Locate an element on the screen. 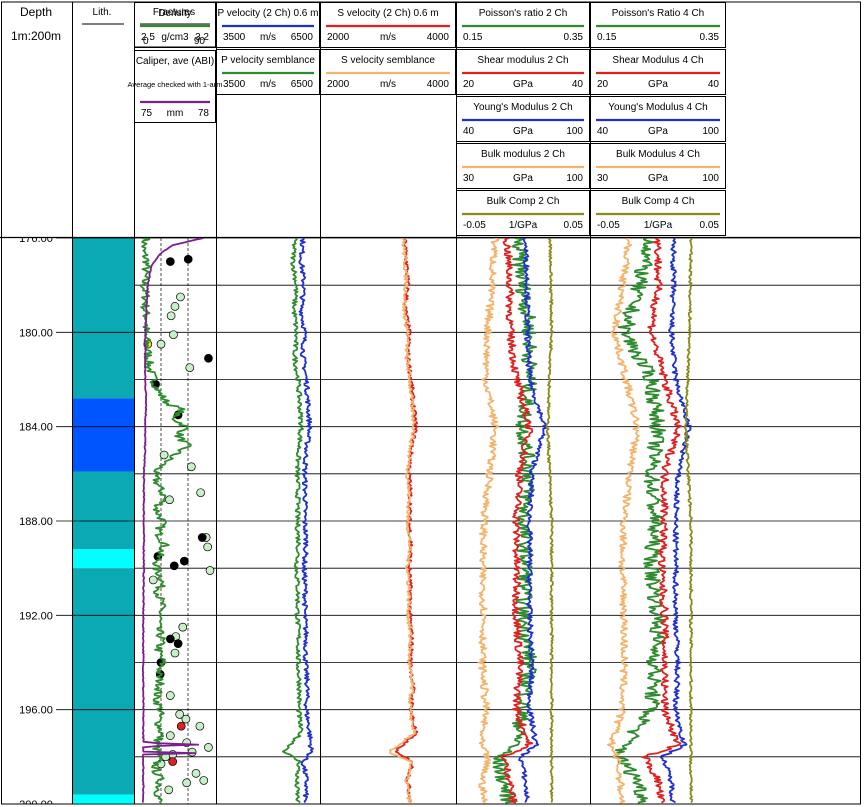 The width and height of the screenshot is (865, 807). curve-header: Bulk modulus 2 Ch 30 GPa 100 is located at coordinates (523, 166).